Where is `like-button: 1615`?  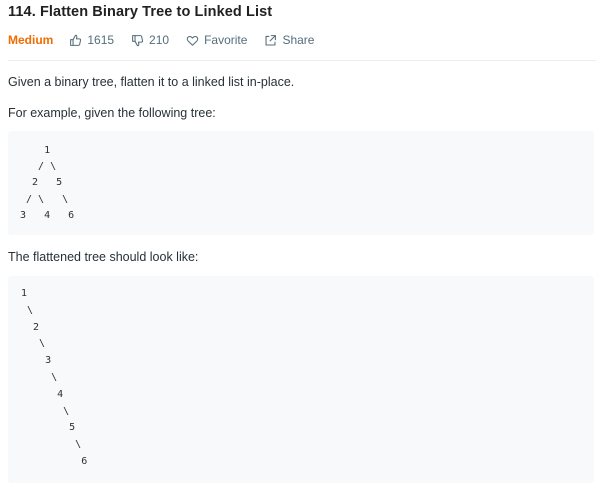 like-button: 1615 is located at coordinates (91, 40).